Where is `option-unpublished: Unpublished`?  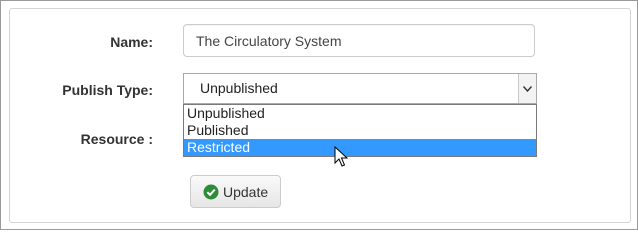 option-unpublished: Unpublished is located at coordinates (360, 113).